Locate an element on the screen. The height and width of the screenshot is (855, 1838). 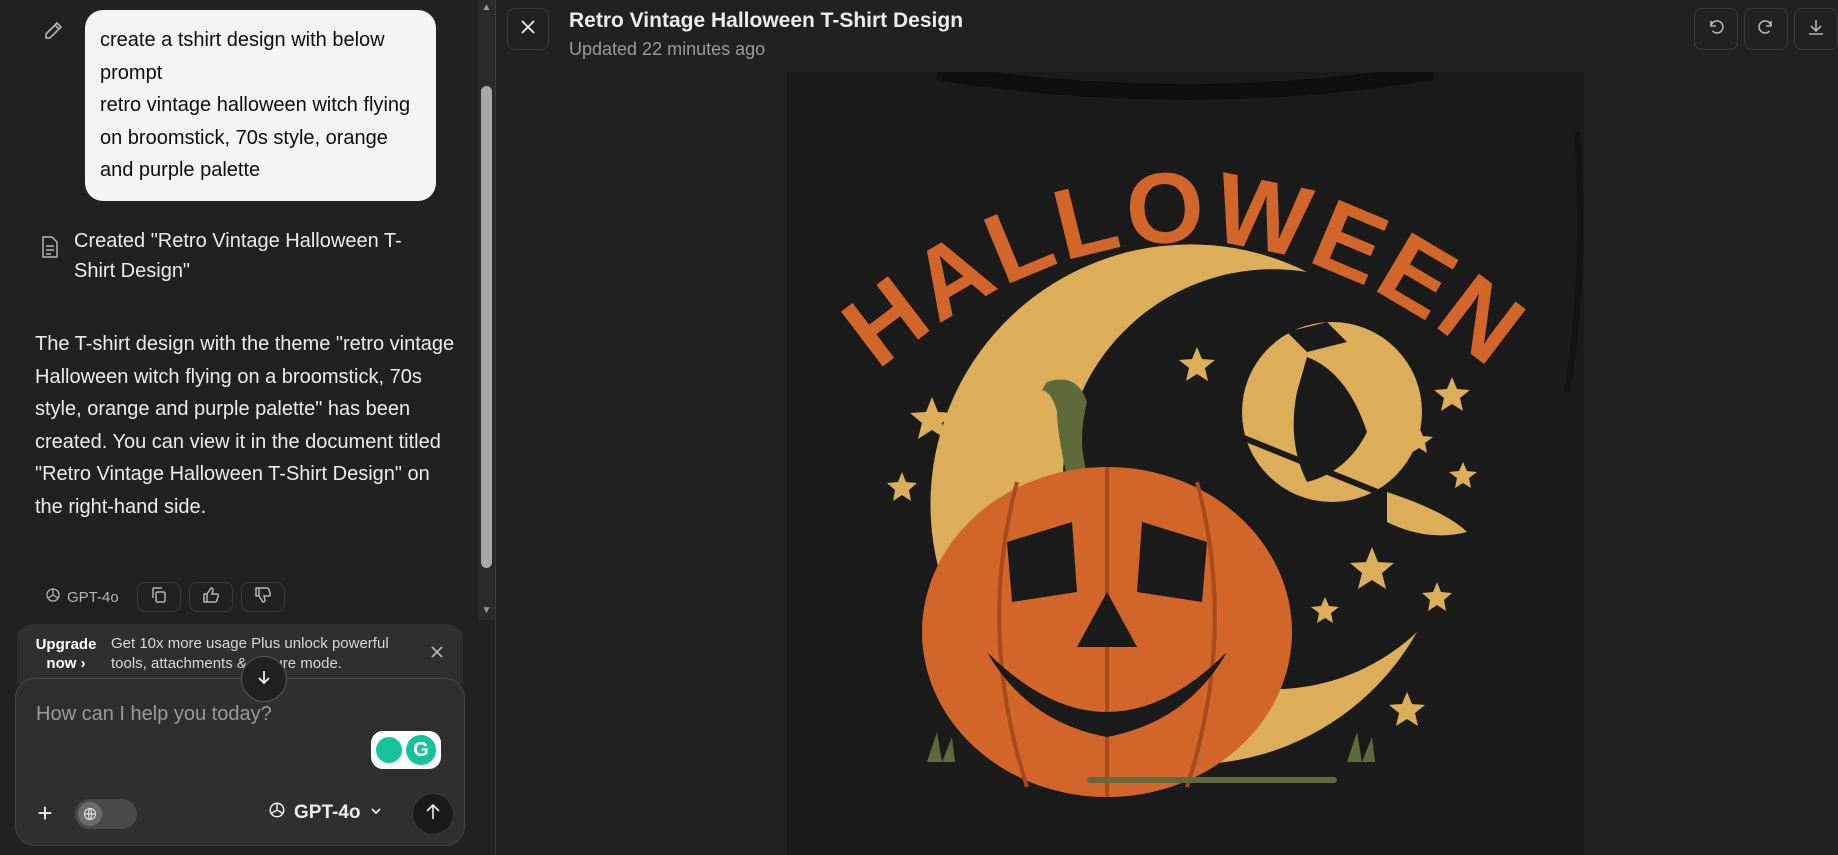
scroll-up-arrow-icon: ▲ is located at coordinates (486, 8).